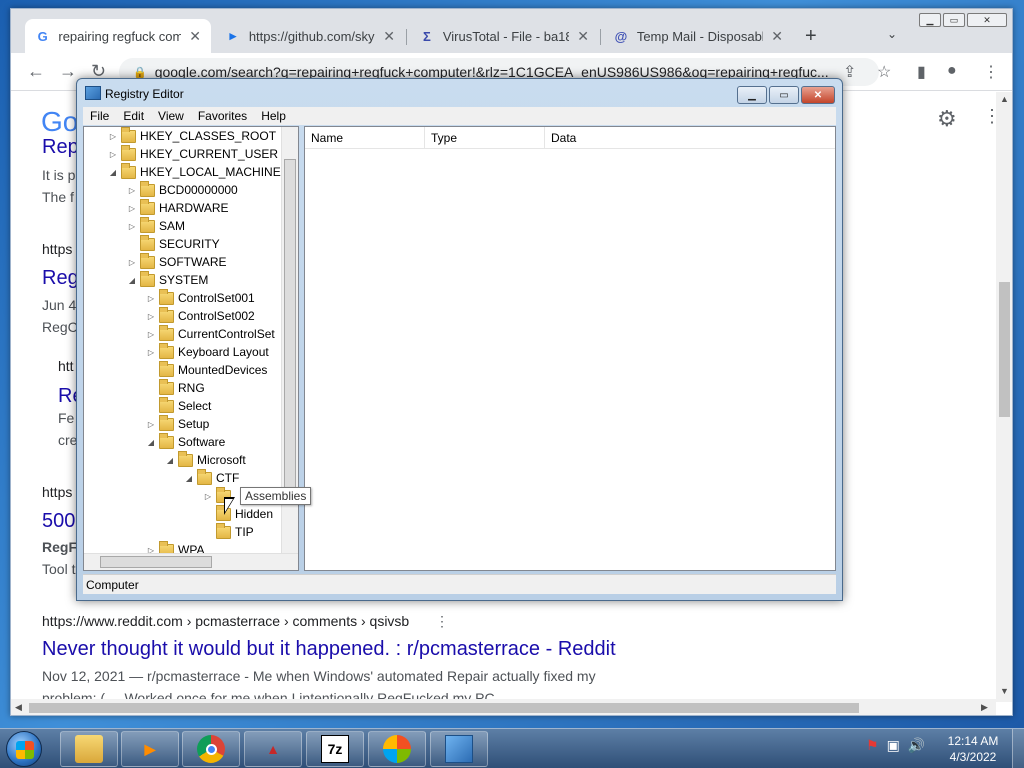 Image resolution: width=1024 pixels, height=768 pixels. Describe the element at coordinates (167, 279) in the screenshot. I see `tree-node: ◢ SYSTEM` at that location.